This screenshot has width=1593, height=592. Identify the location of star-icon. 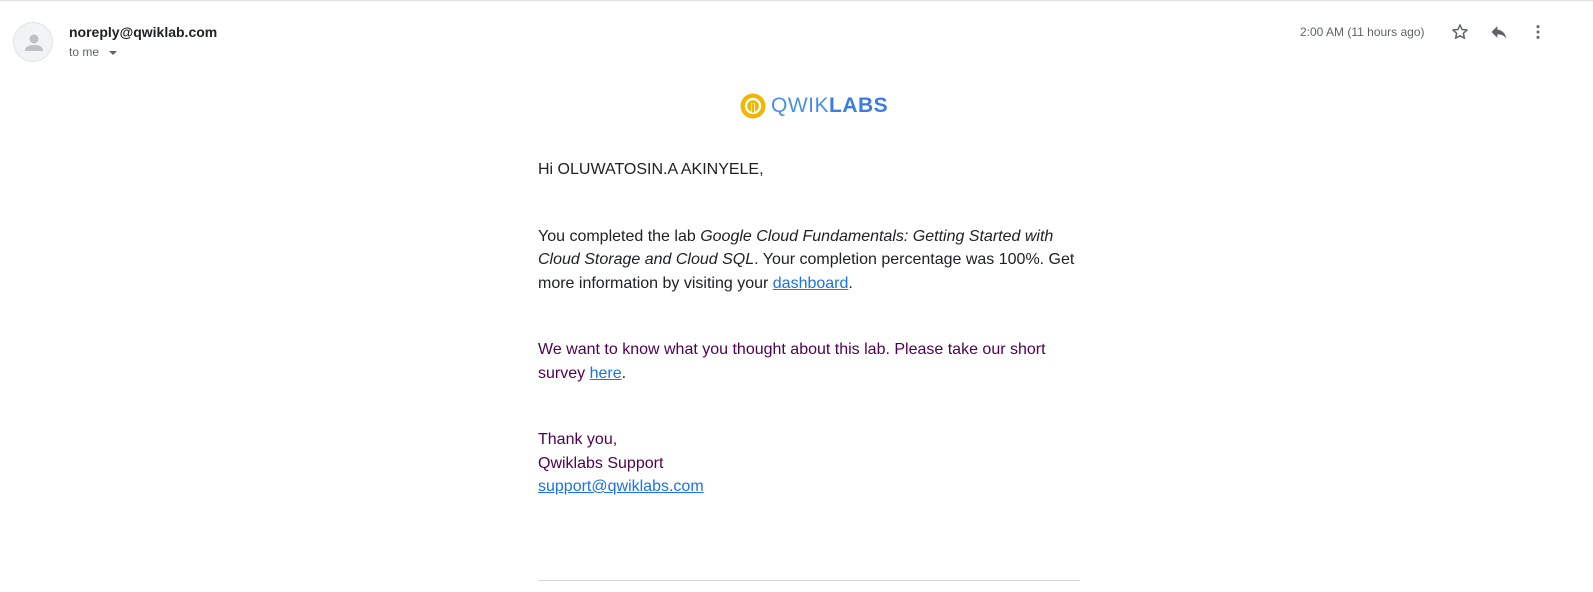
(1460, 31).